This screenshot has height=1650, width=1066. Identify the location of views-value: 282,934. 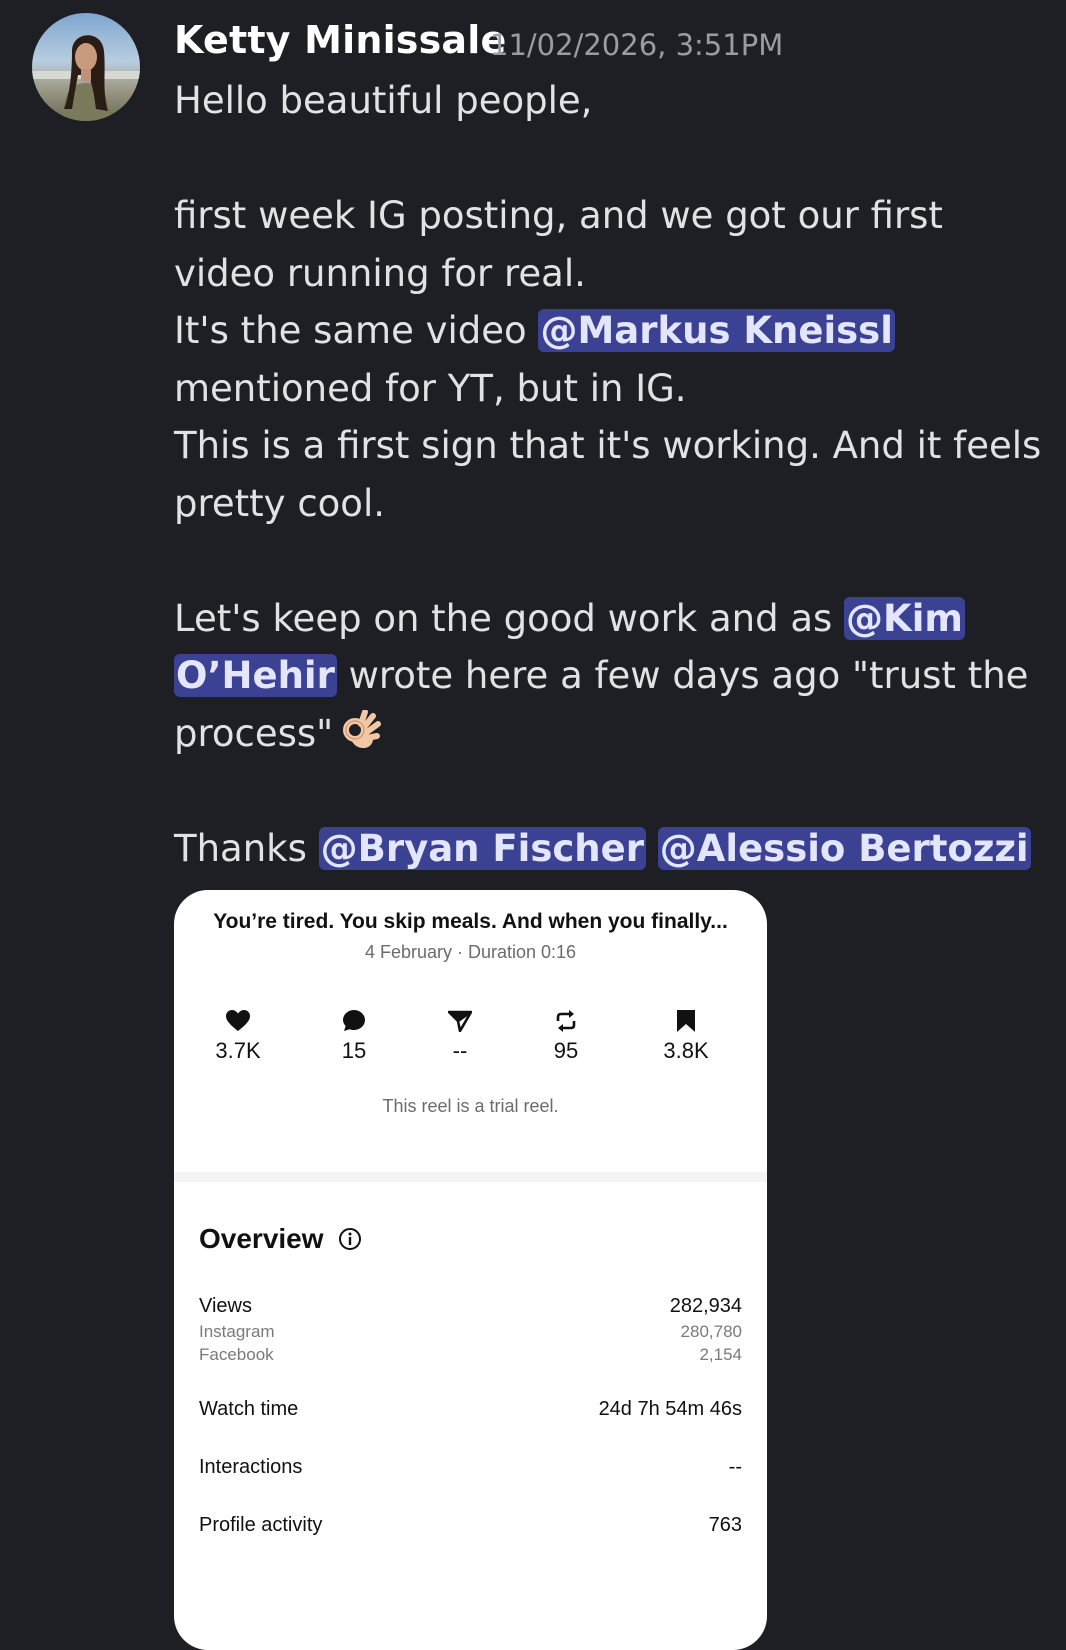
(705, 1306).